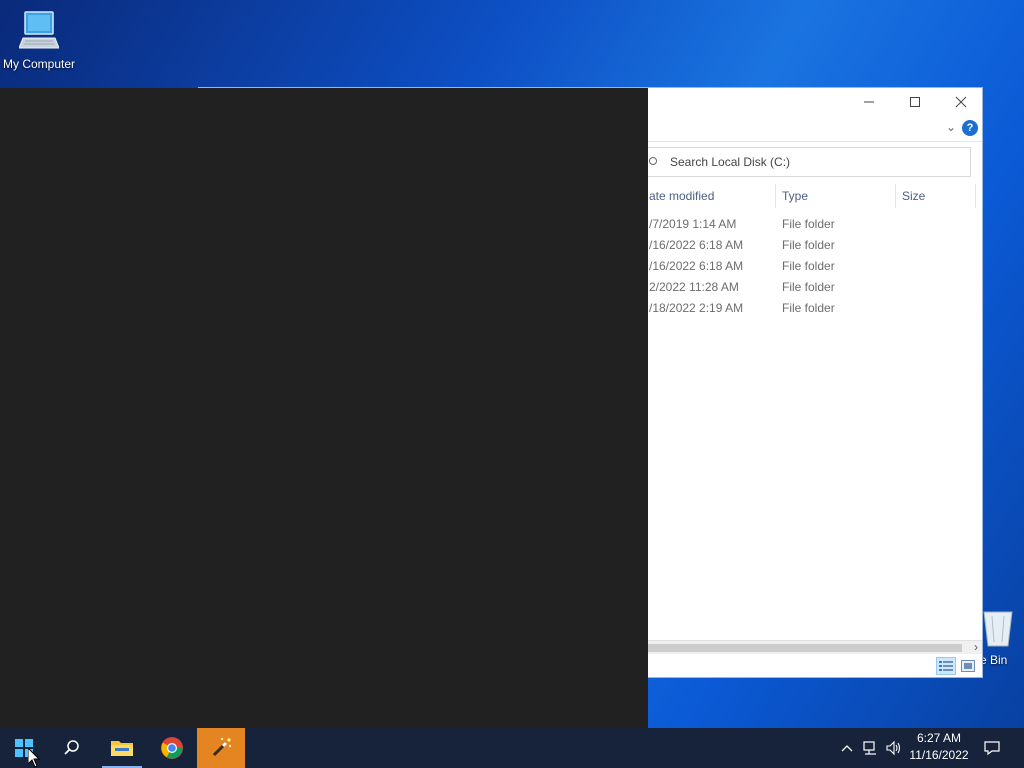 The width and height of the screenshot is (1024, 768). What do you see at coordinates (39, 64) in the screenshot?
I see `desktop-icon-label: My Computer` at bounding box center [39, 64].